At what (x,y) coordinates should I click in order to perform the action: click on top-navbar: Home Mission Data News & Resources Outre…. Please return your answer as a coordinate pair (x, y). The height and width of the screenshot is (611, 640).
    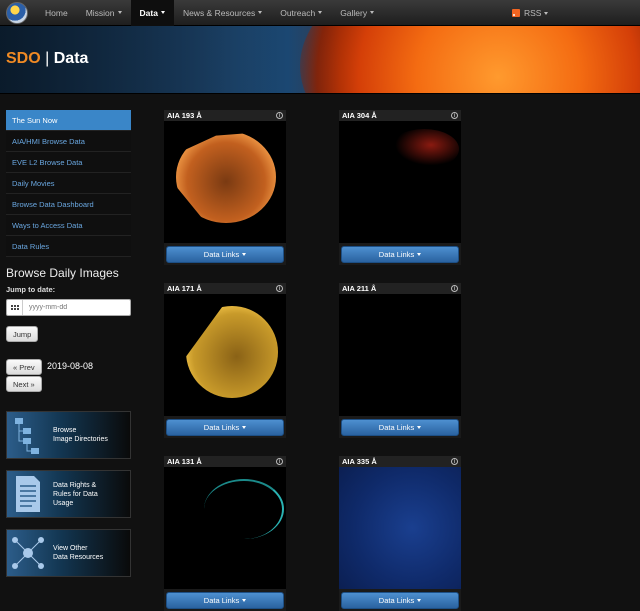
    Looking at the image, I should click on (320, 13).